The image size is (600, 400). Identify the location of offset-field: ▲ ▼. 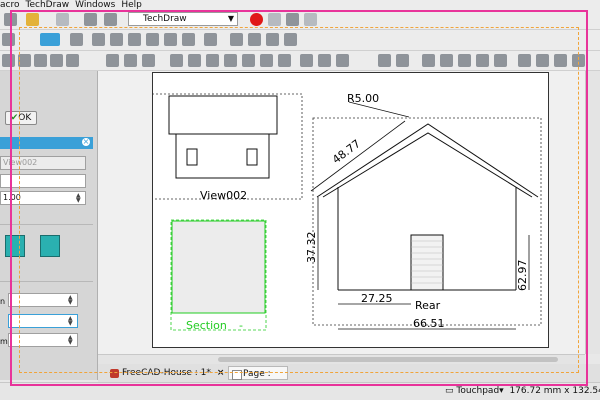
(43, 300).